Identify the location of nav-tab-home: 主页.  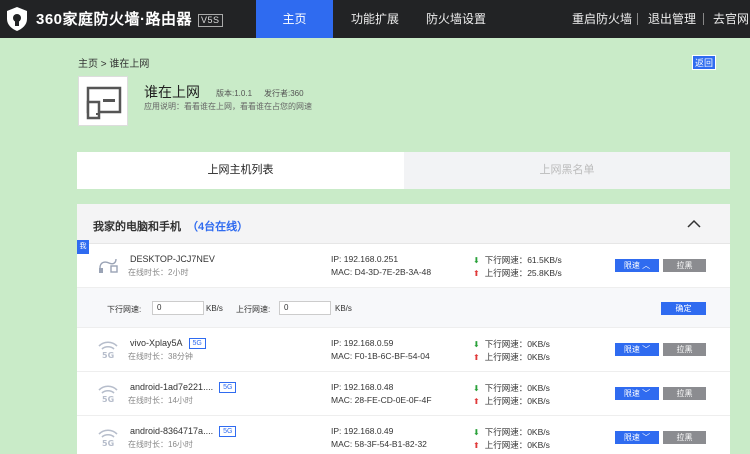
(294, 19).